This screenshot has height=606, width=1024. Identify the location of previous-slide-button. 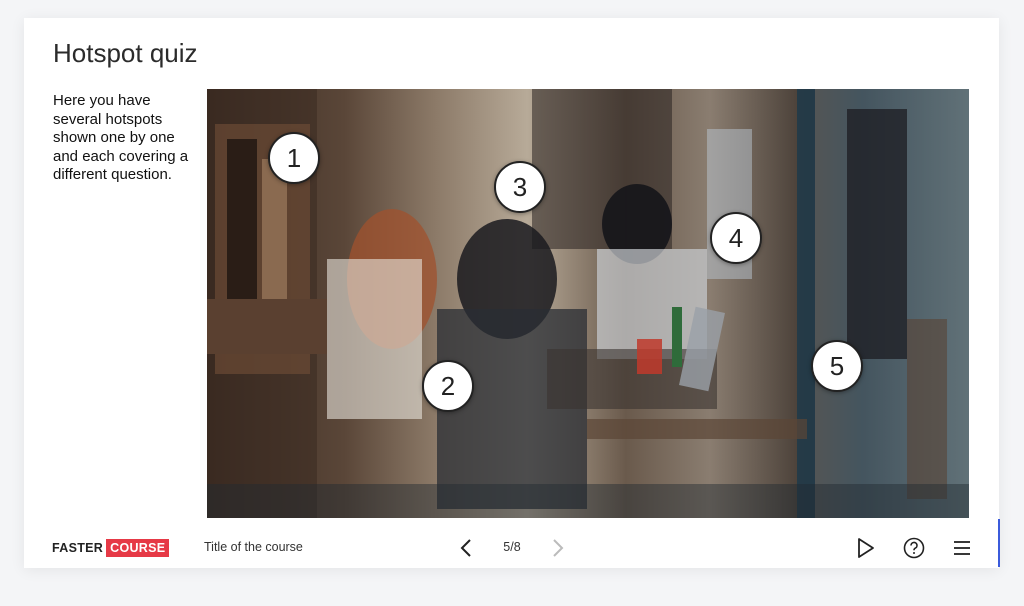
(467, 548).